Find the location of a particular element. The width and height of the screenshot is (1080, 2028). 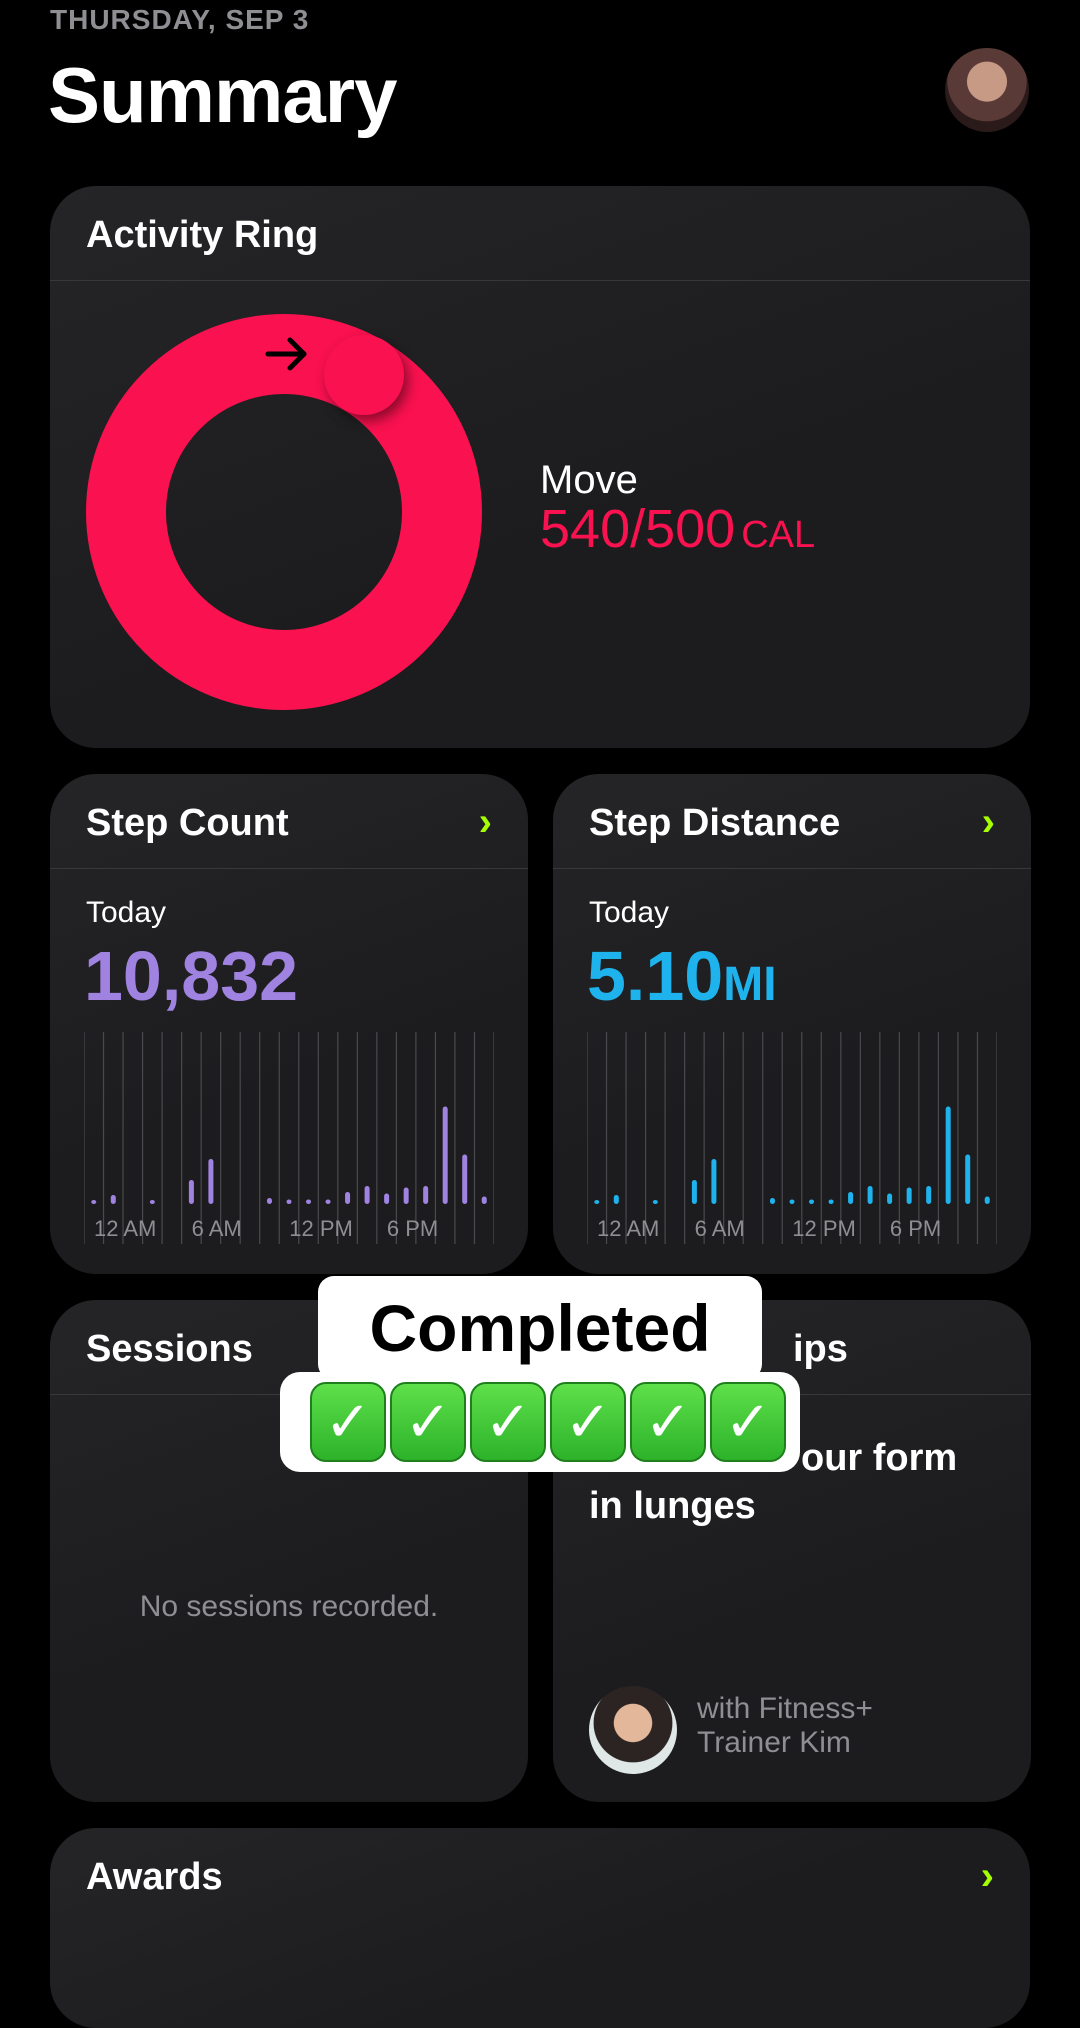

page-title: Summary is located at coordinates (222, 95).